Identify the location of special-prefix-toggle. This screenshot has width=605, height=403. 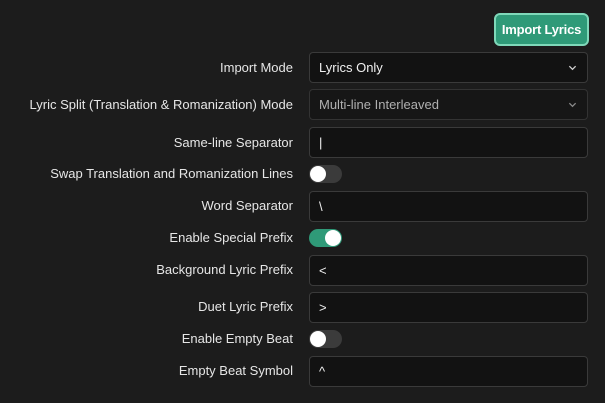
(325, 238).